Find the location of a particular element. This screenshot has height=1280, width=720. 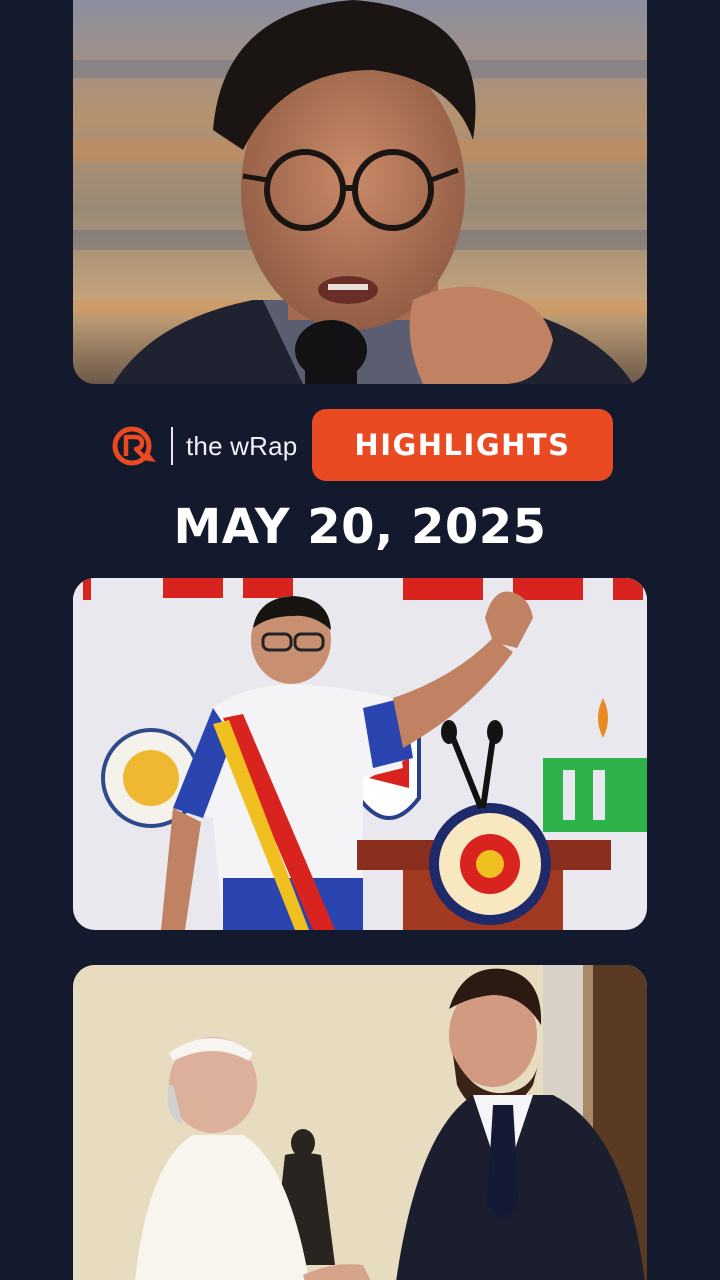

show-name: the wRap is located at coordinates (242, 446).